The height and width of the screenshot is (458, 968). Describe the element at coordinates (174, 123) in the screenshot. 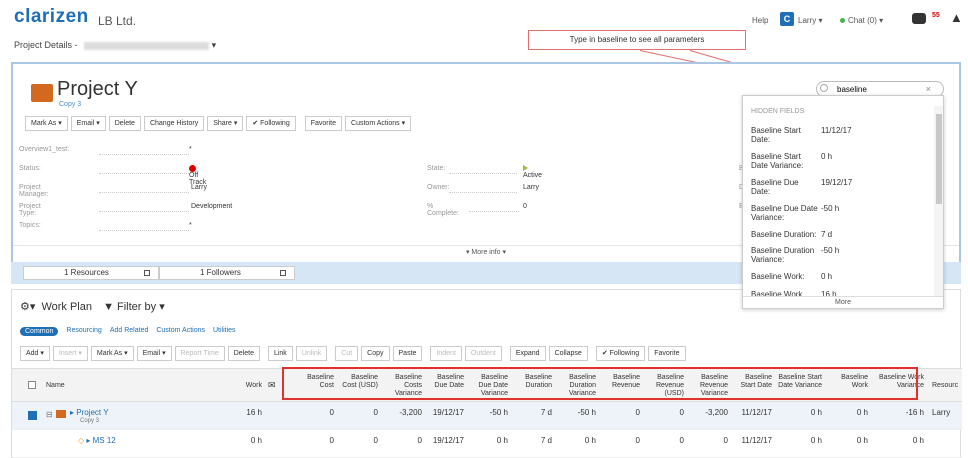

I see `change-history-button: Change History` at that location.